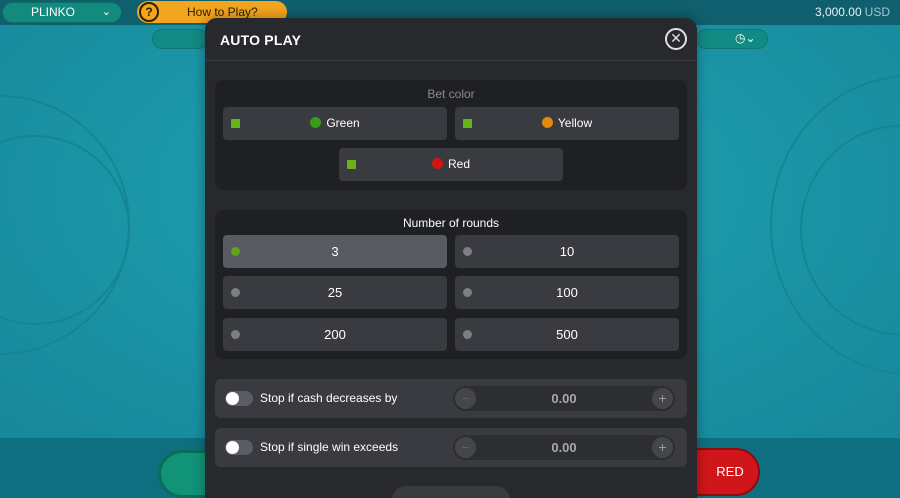  I want to click on game-name: PLINKO, so click(53, 12).